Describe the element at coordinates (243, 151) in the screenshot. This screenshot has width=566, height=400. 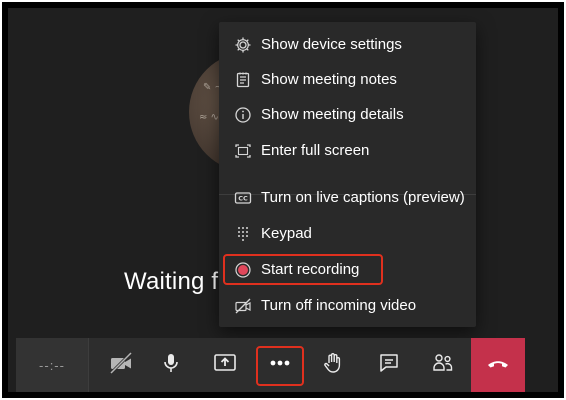
I see `fullscreen-icon` at that location.